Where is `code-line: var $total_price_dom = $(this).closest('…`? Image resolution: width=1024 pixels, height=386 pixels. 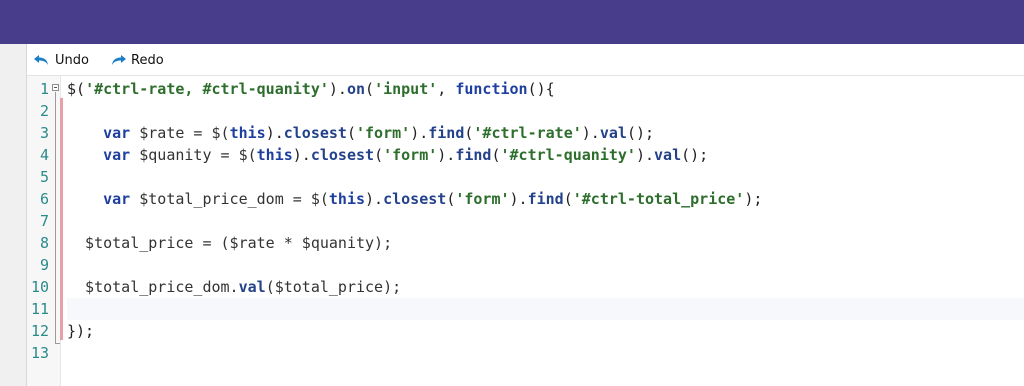 code-line: var $total_price_dom = $(this).closest('… is located at coordinates (414, 199).